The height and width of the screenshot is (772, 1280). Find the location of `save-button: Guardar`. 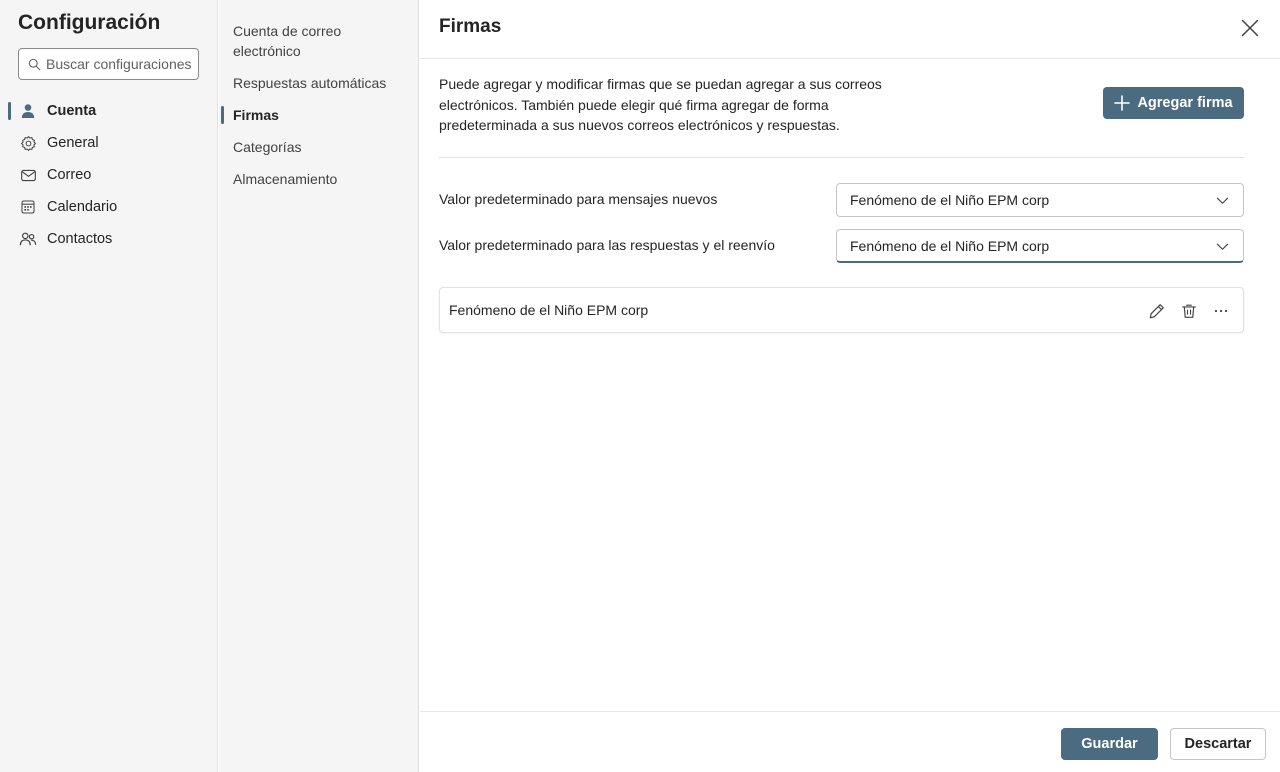

save-button: Guardar is located at coordinates (1109, 744).